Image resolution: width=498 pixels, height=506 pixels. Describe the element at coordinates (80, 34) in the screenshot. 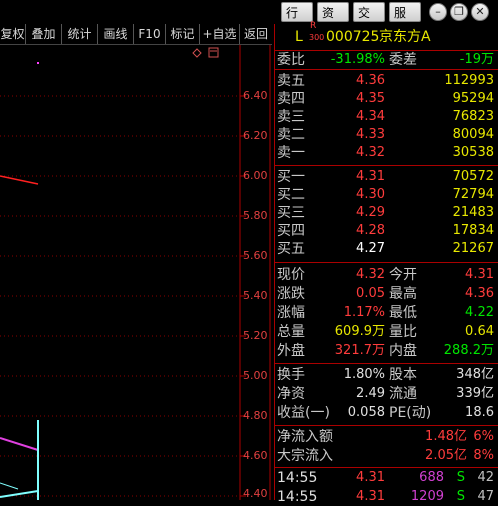

I see `toolbar-tongji: 统计` at that location.